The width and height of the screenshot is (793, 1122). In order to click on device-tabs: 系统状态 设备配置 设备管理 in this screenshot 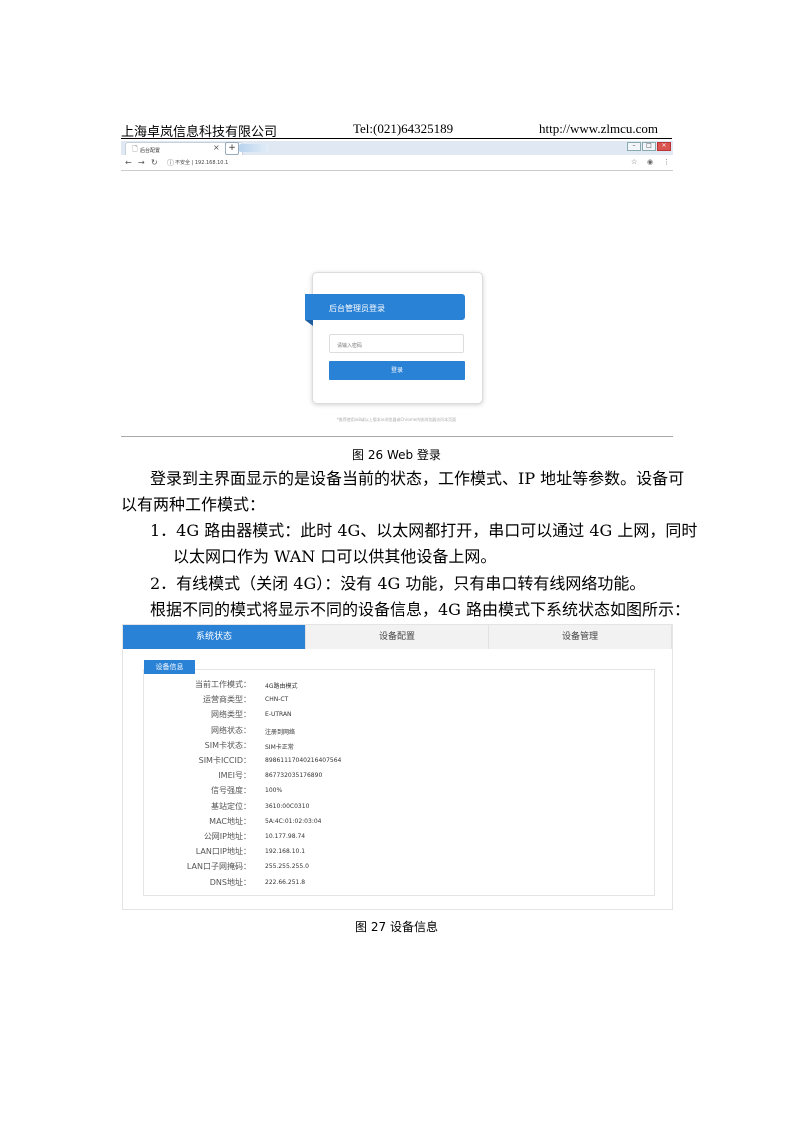, I will do `click(397, 637)`.